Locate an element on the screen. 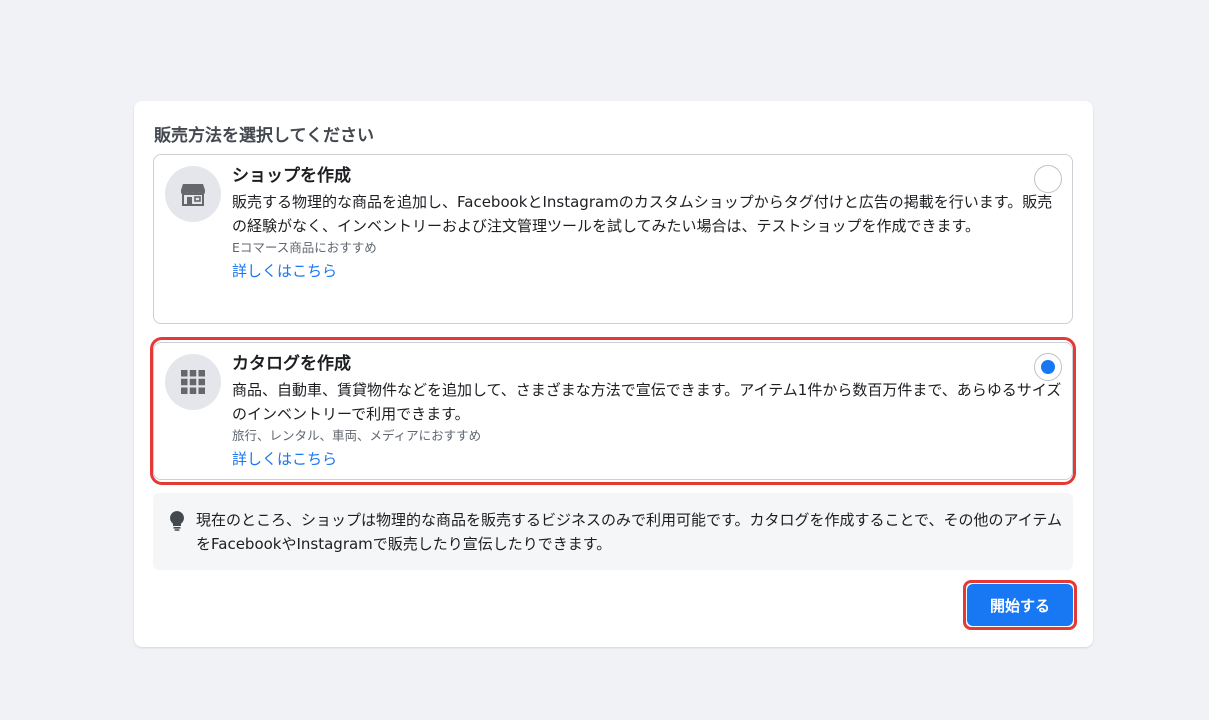 The height and width of the screenshot is (720, 1209). storefront-icon is located at coordinates (193, 194).